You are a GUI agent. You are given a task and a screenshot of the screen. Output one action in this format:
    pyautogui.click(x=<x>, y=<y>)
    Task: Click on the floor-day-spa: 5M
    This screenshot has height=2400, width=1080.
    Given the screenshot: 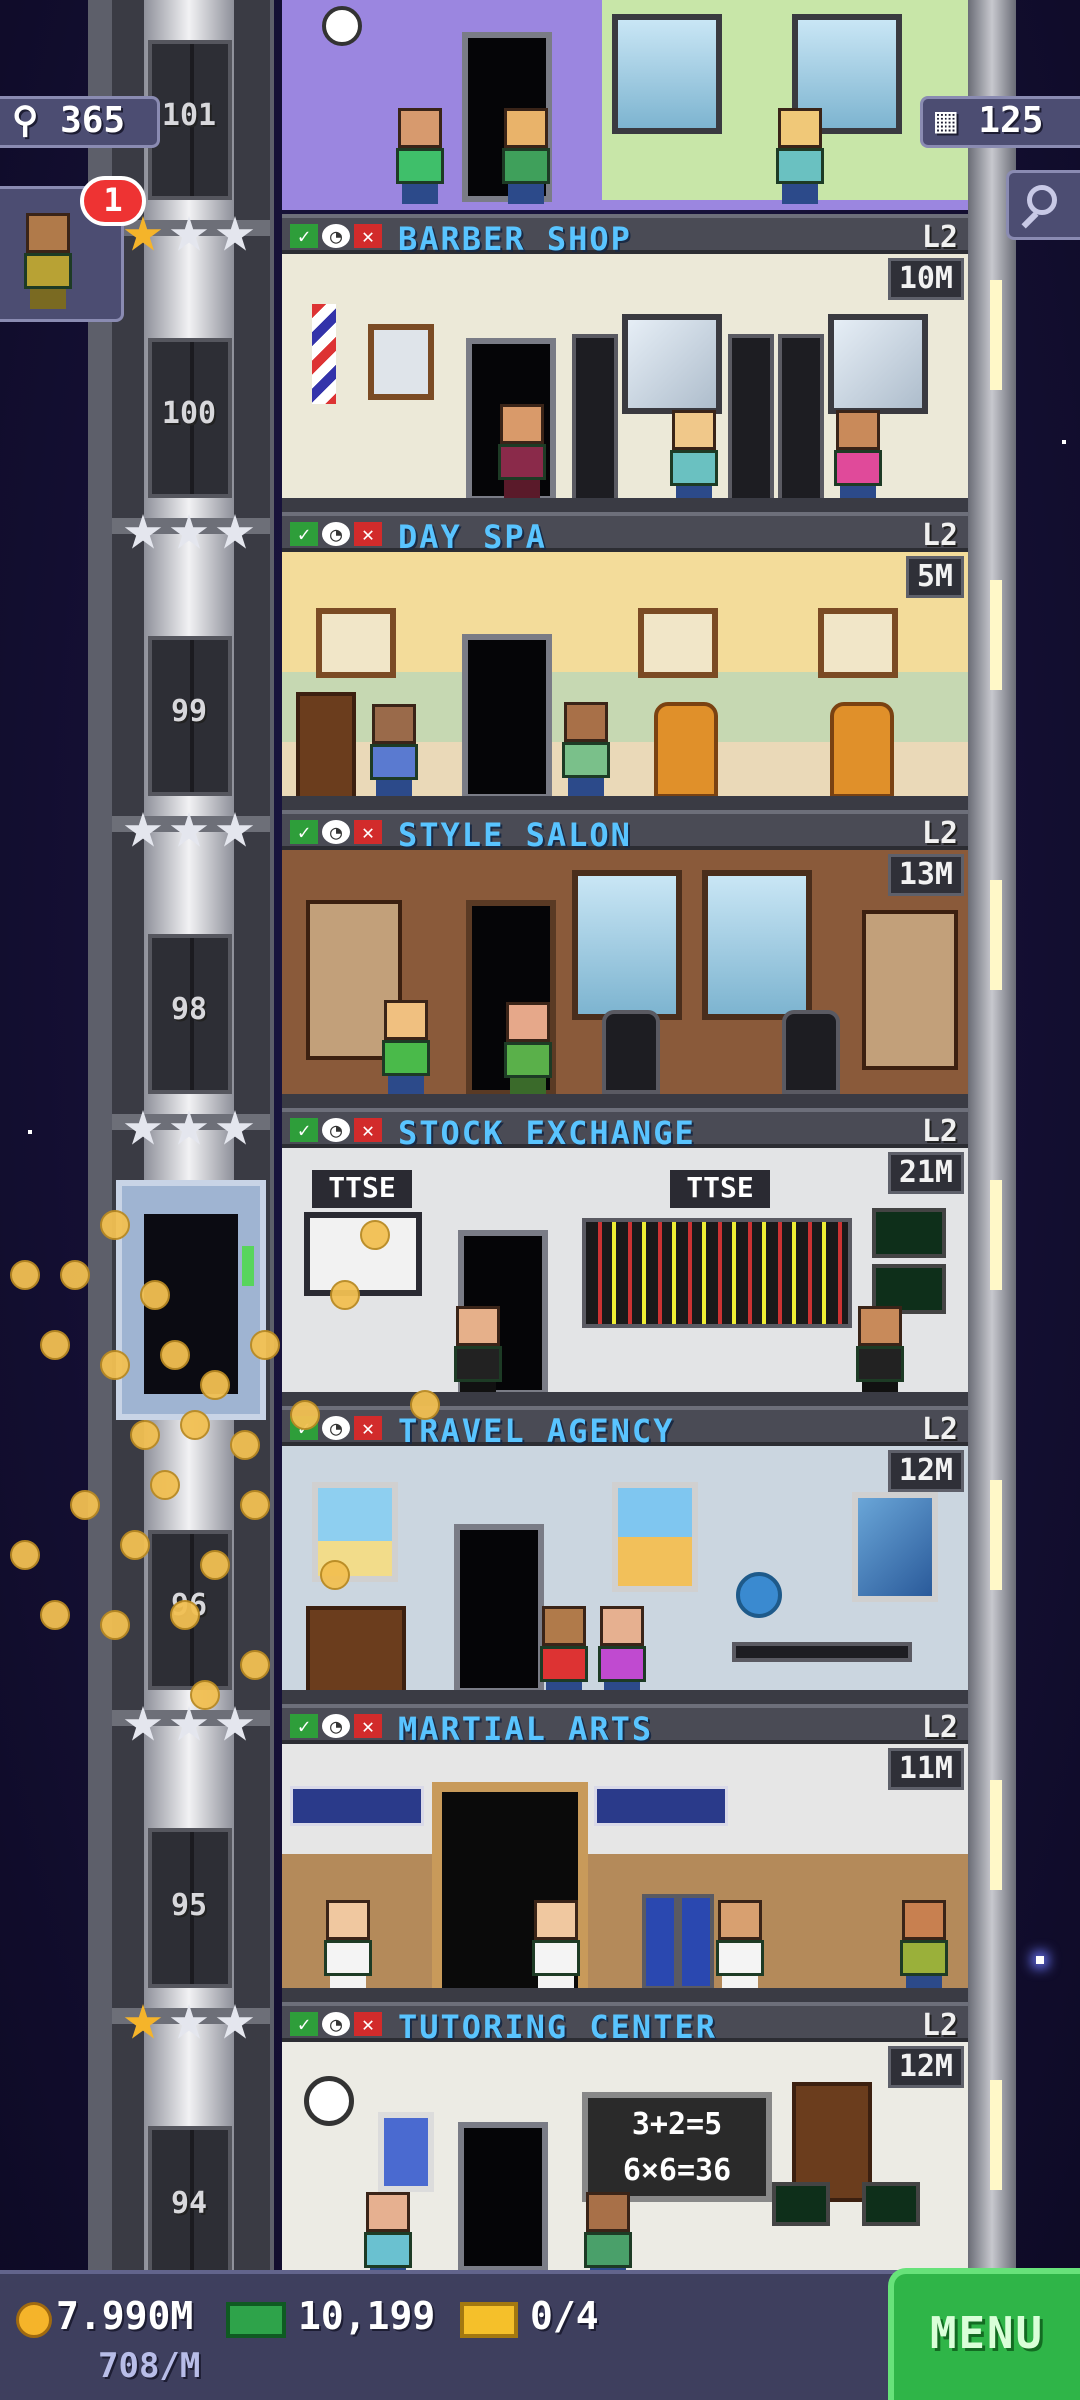 What is the action you would take?
    pyautogui.click(x=625, y=681)
    